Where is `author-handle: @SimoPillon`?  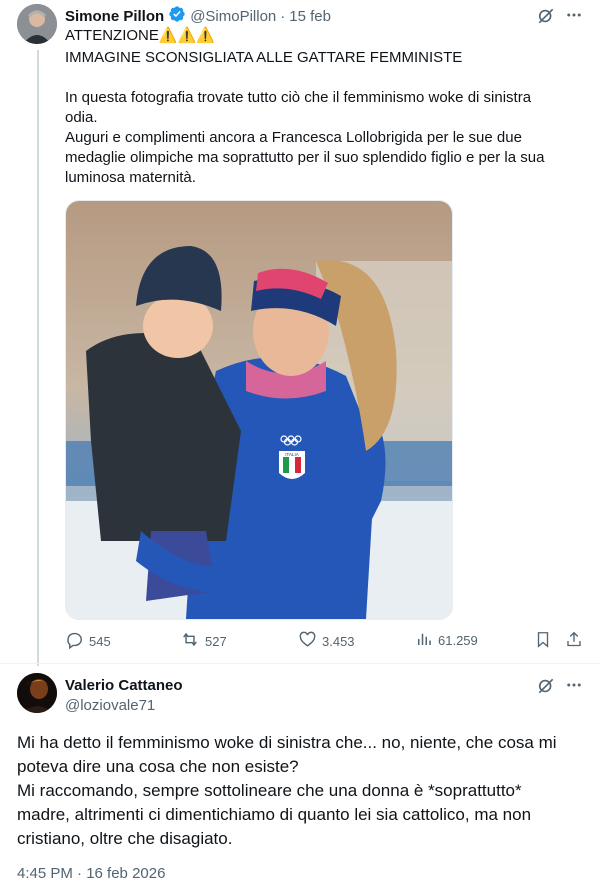
author-handle: @SimoPillon is located at coordinates (233, 16).